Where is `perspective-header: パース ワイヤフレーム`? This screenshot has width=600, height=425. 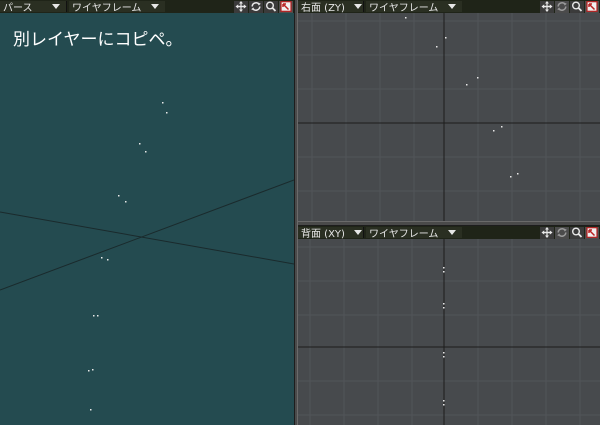 perspective-header: パース ワイヤフレーム is located at coordinates (147, 7).